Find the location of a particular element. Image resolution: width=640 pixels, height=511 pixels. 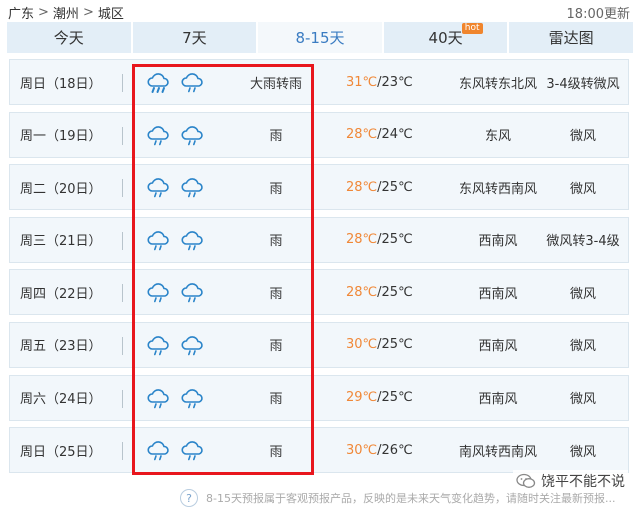

forecast-row: 周四（22日）雨 28℃/25℃ 西南风 微风 is located at coordinates (319, 292).